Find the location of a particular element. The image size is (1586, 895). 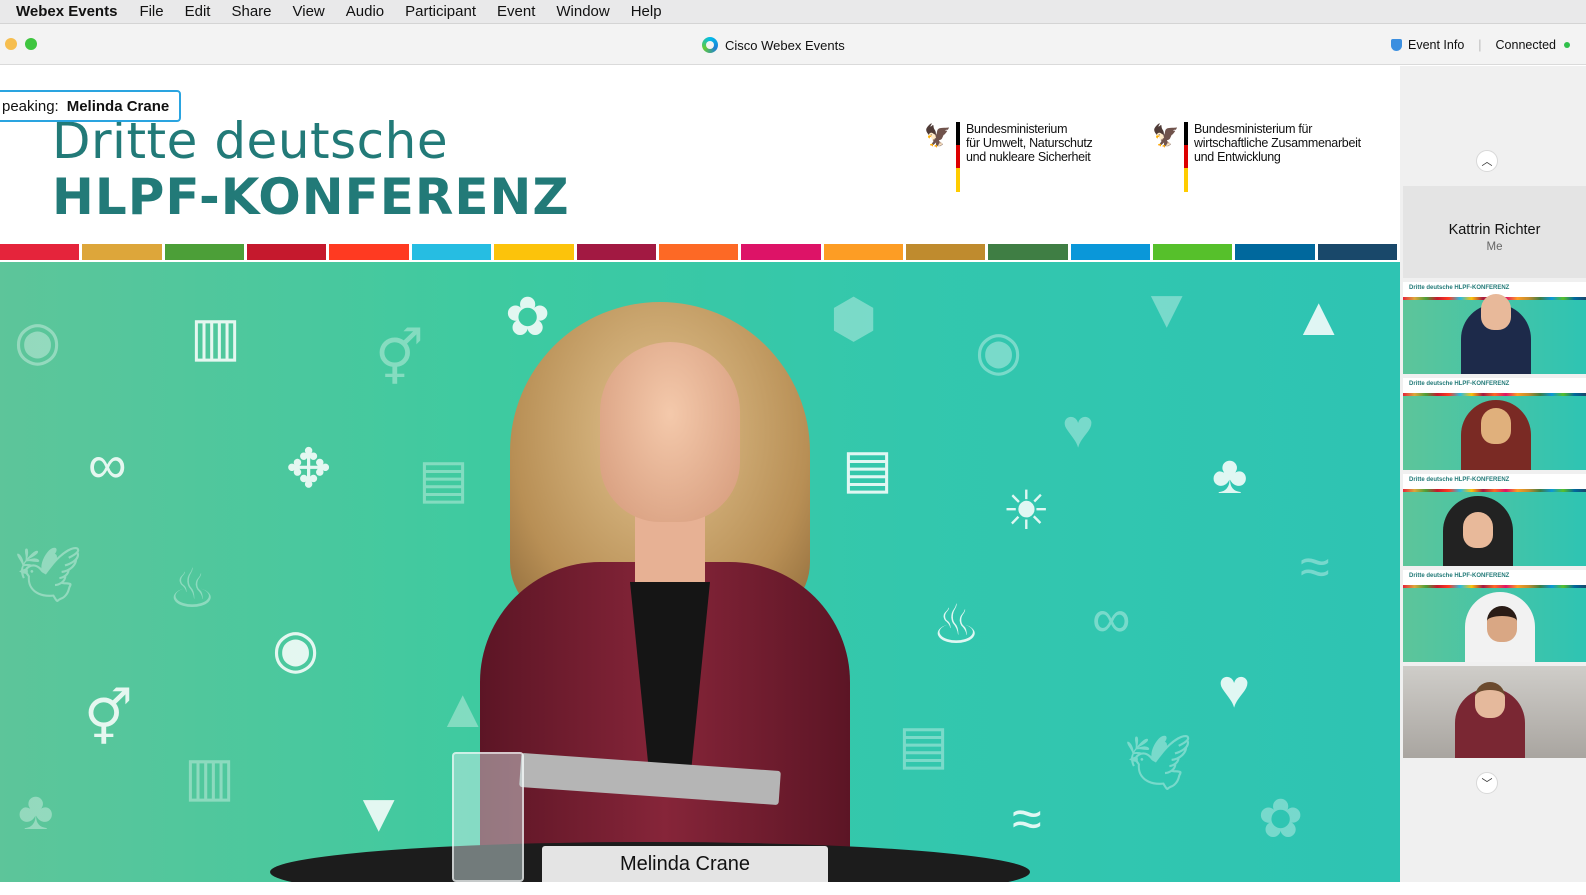

webex-logo-icon is located at coordinates (710, 45).